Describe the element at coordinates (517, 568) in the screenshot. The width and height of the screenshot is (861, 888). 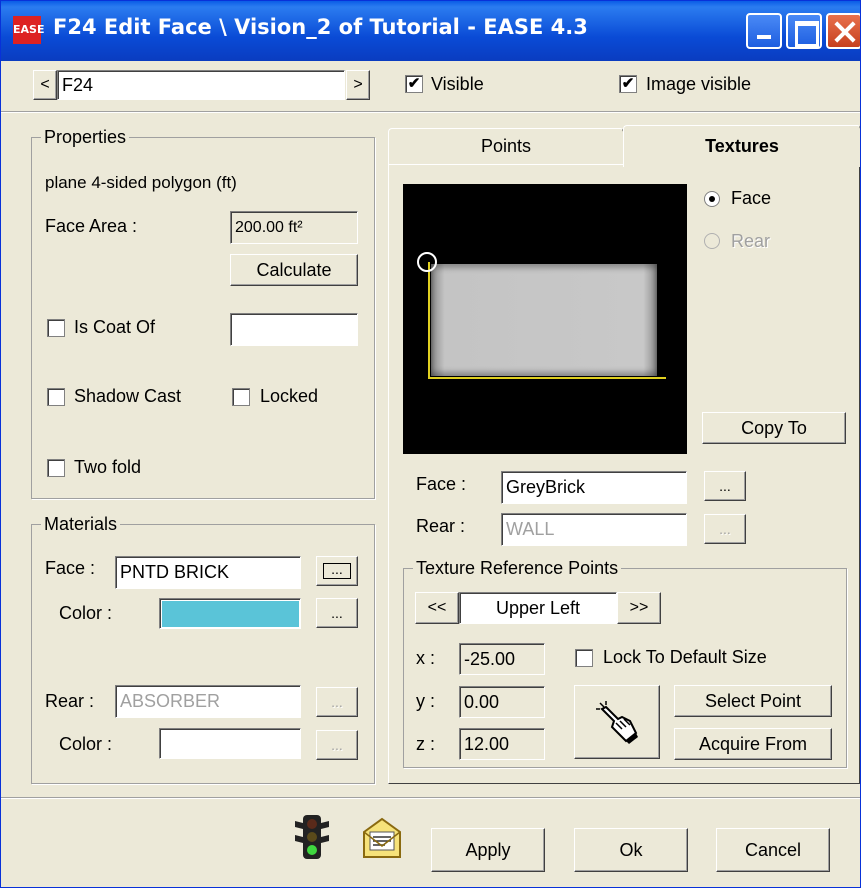
I see `texture-reference-points-title: Texture Reference Points` at that location.